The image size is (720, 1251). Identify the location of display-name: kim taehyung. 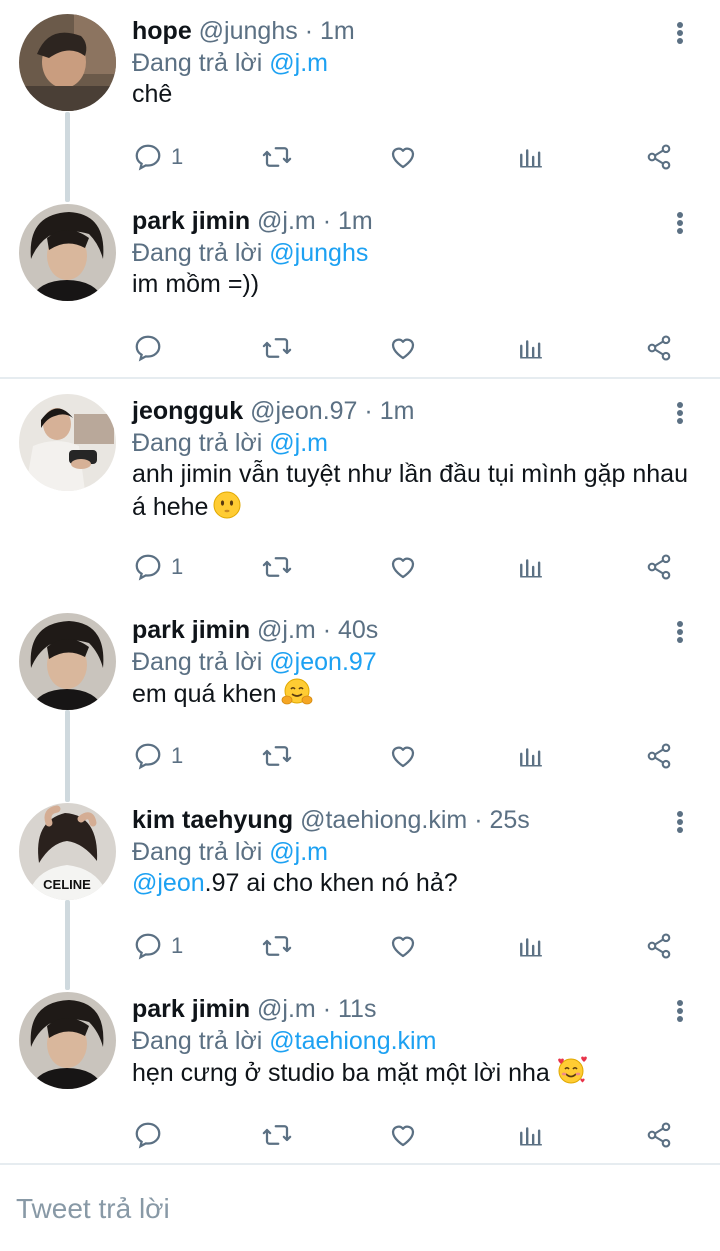
(212, 820).